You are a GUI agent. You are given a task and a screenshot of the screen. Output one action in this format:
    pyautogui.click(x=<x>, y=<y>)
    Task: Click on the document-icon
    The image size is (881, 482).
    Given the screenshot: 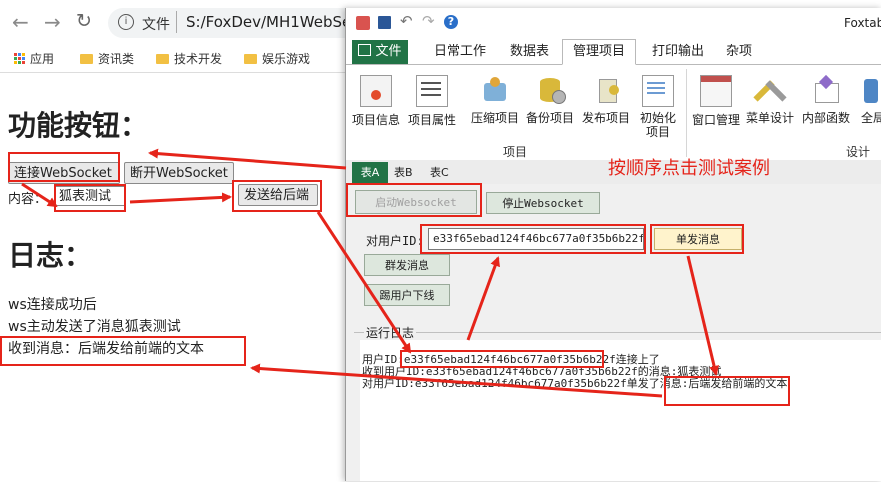 What is the action you would take?
    pyautogui.click(x=658, y=91)
    